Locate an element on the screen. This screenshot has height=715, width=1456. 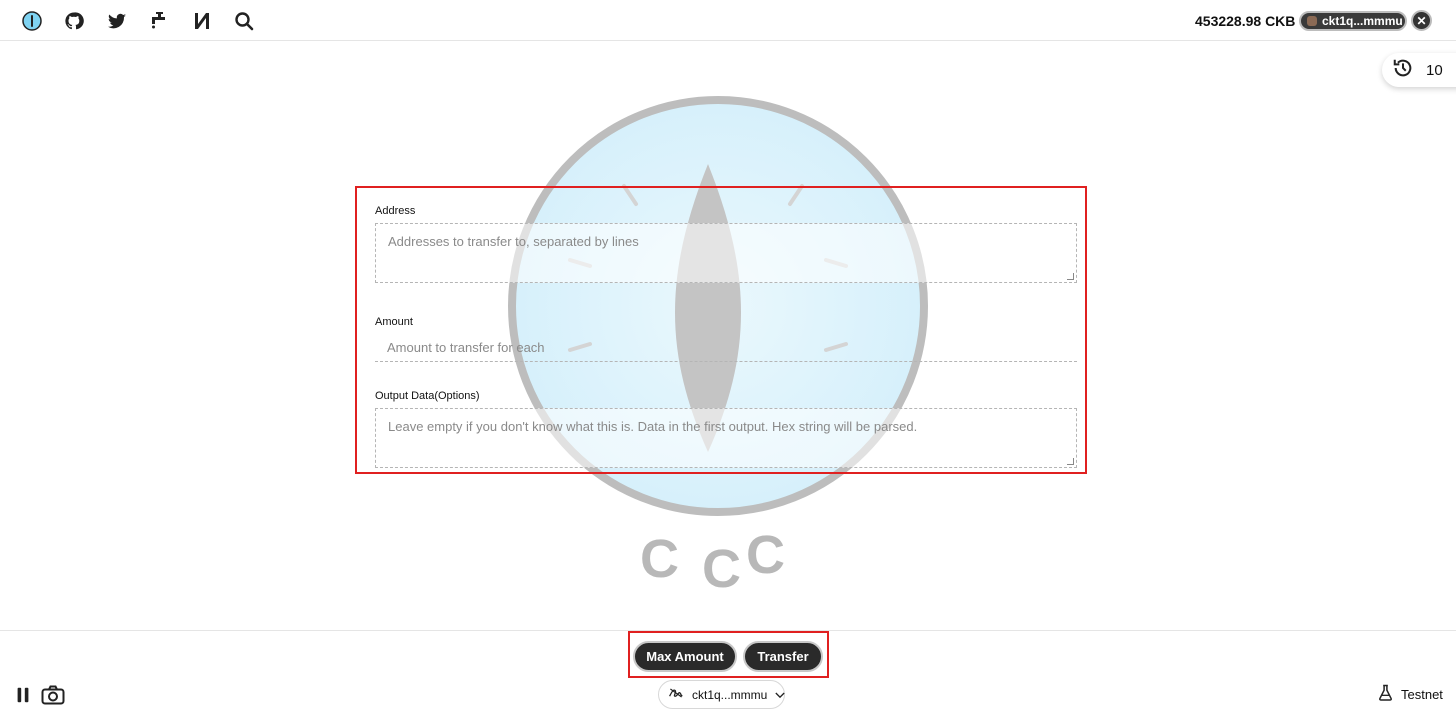
wallet-avatar-icon is located at coordinates (1312, 21).